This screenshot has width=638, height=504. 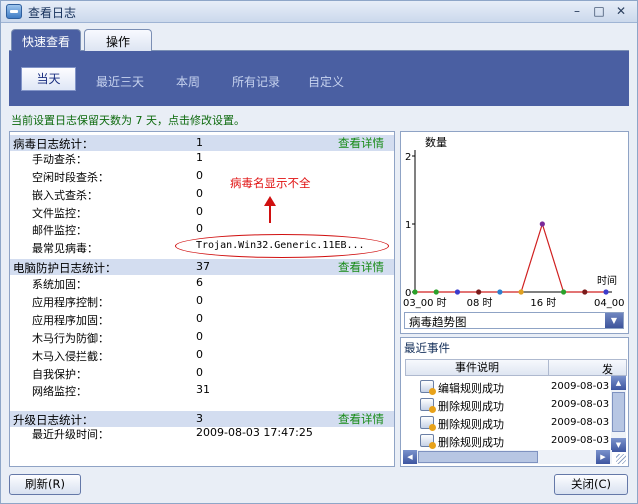 What do you see at coordinates (65, 195) in the screenshot?
I see `stat-label: 嵌入式查杀：` at bounding box center [65, 195].